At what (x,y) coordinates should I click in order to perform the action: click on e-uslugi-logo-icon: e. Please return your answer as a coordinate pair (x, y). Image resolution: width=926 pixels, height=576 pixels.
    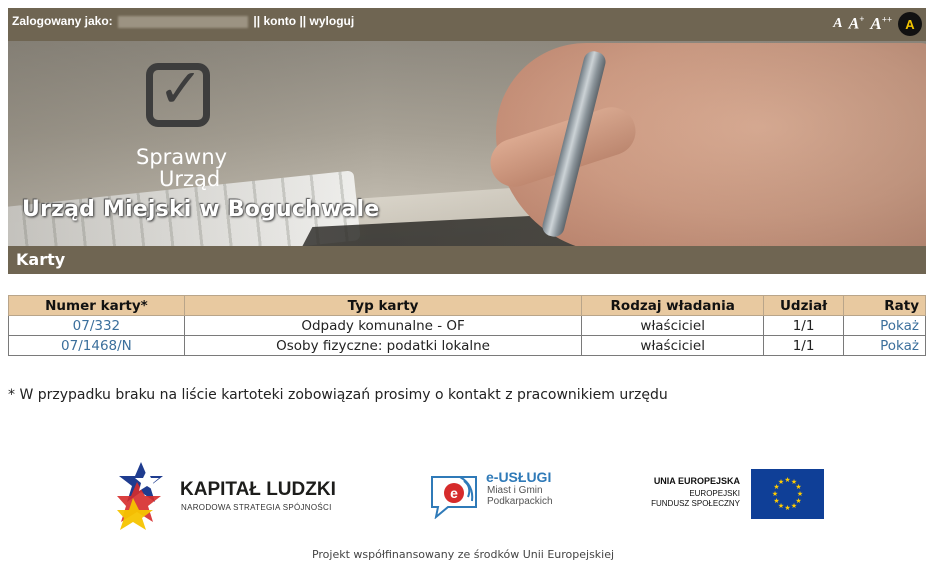
    Looking at the image, I should click on (454, 497).